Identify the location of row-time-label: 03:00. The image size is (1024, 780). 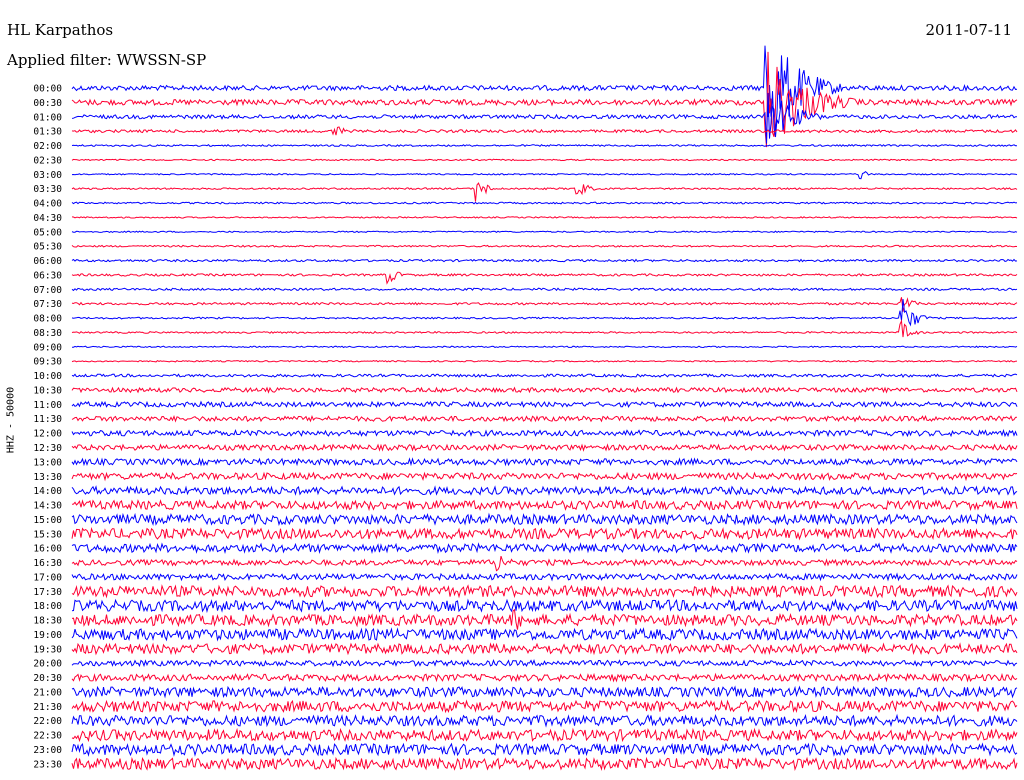
(47, 175).